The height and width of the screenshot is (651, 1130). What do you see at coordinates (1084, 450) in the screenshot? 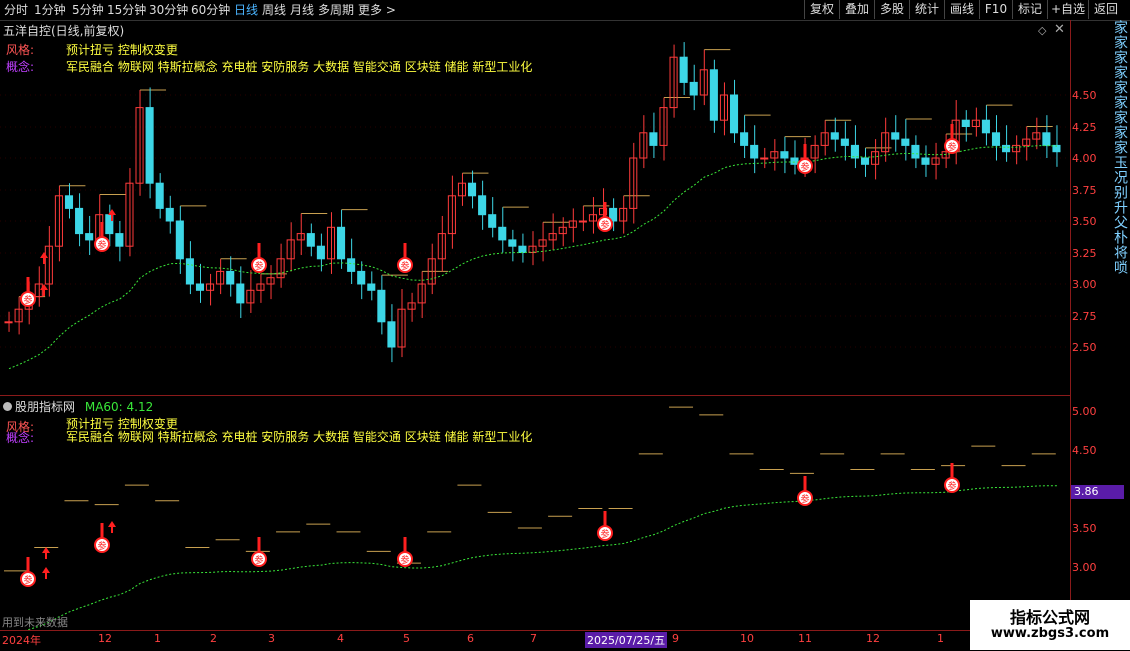
I see `sub-y-tick: 4.50` at bounding box center [1084, 450].